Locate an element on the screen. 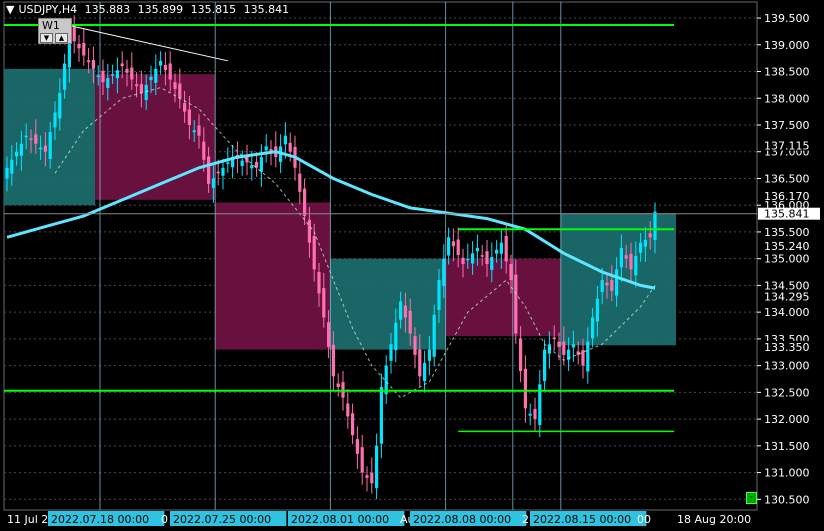 This screenshot has width=824, height=531. y-tick-label: 133.000 is located at coordinates (787, 366).